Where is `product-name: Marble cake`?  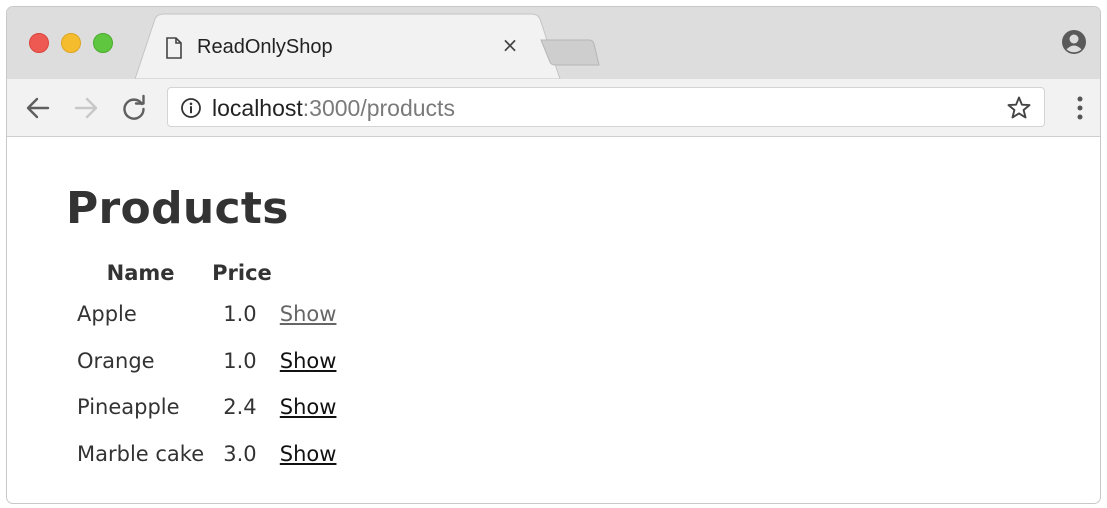 product-name: Marble cake is located at coordinates (141, 453).